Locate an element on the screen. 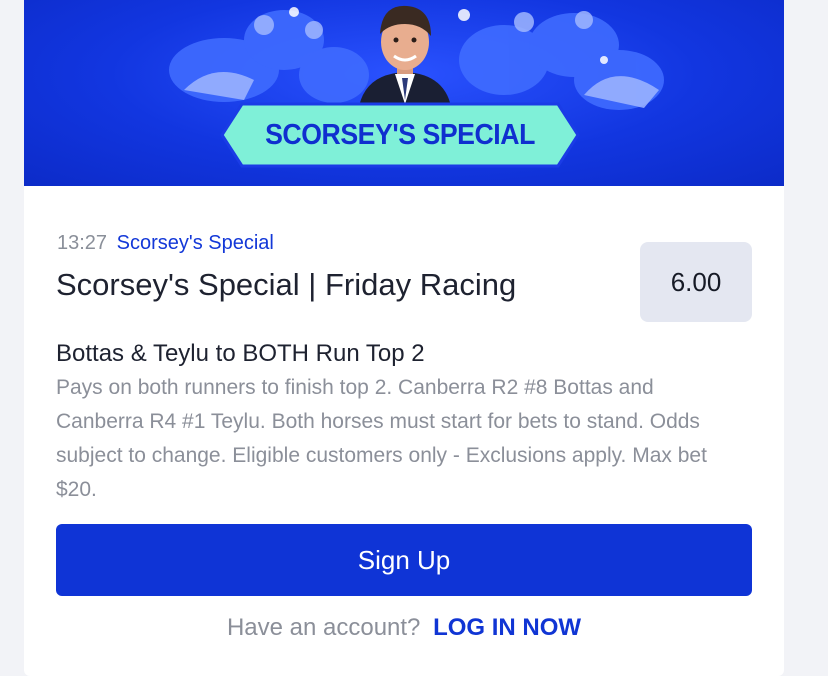 This screenshot has width=828, height=676. login-prompt: Have an account? LOG IN NOW is located at coordinates (404, 628).